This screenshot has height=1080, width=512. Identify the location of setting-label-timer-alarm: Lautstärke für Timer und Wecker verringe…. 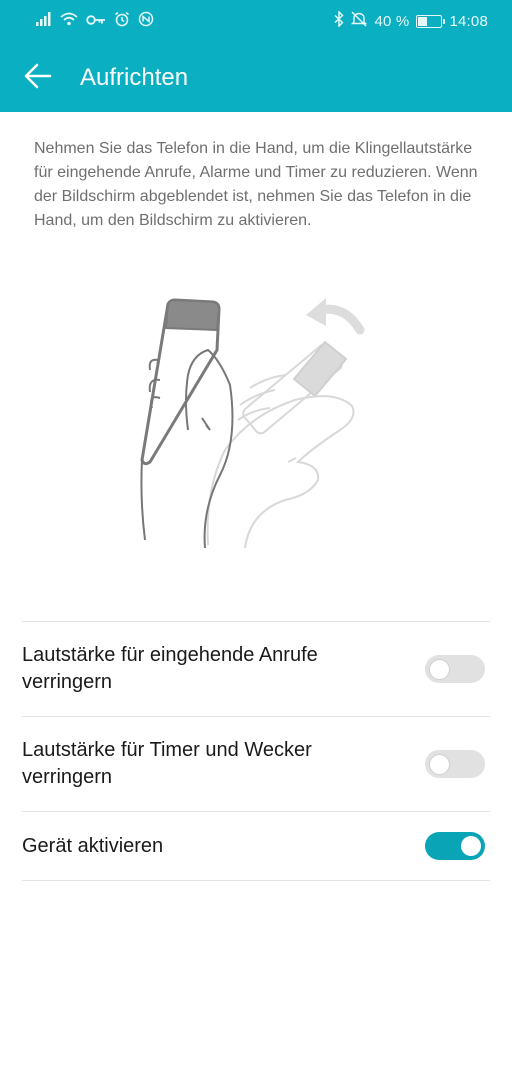
(167, 763).